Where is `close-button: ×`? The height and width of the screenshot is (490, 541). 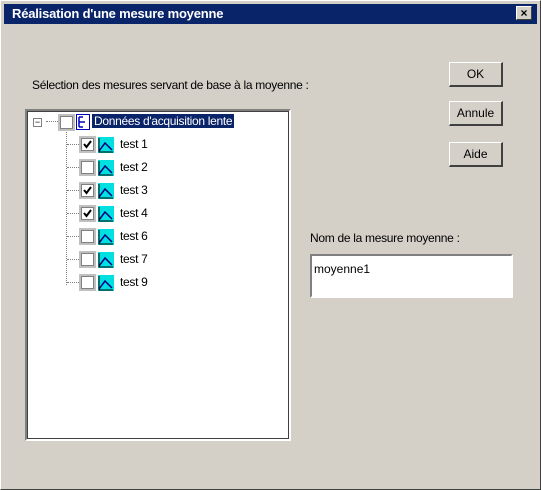
close-button: × is located at coordinates (524, 13).